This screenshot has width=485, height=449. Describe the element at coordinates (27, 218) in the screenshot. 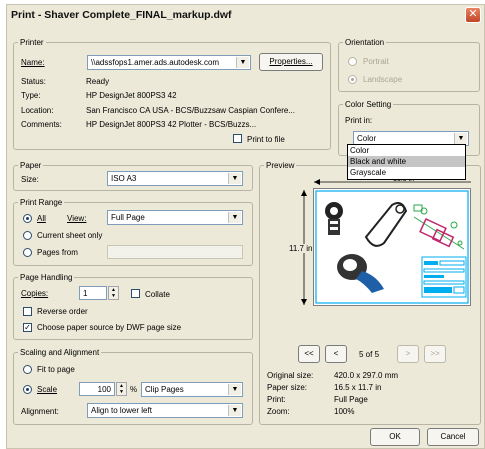

I see `all-radio` at that location.